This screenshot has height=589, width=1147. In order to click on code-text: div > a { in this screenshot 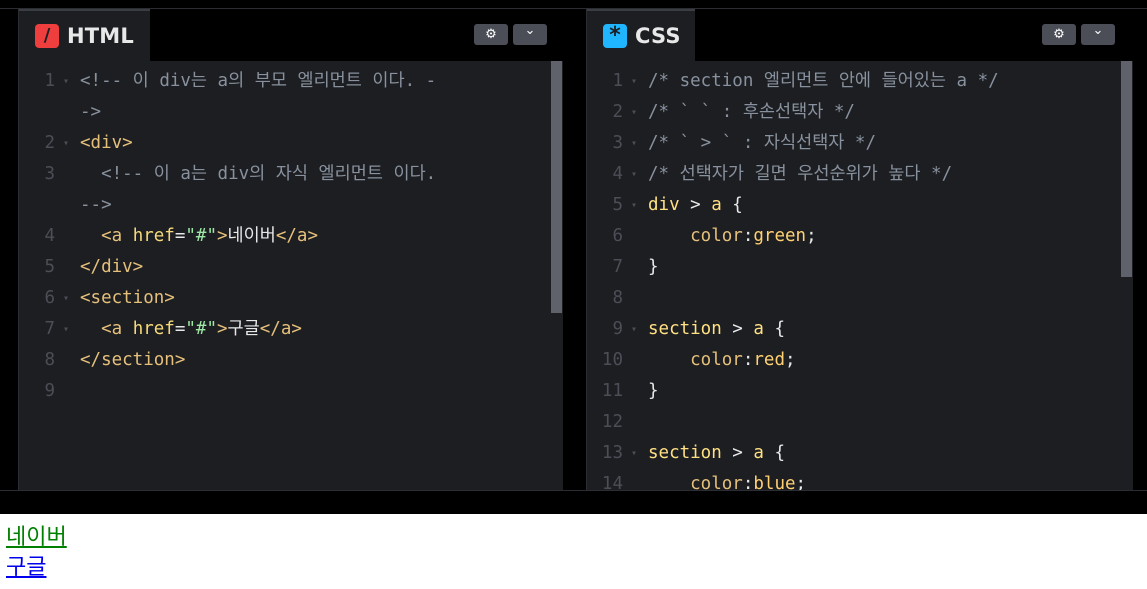, I will do `click(695, 205)`.